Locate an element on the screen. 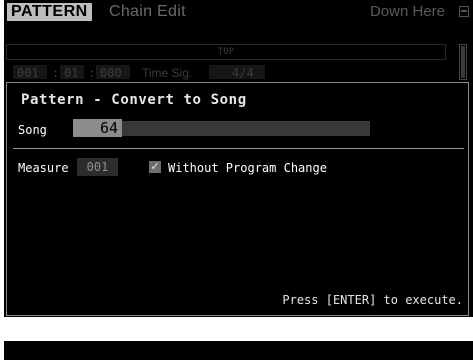  background-scrollbar is located at coordinates (463, 62).